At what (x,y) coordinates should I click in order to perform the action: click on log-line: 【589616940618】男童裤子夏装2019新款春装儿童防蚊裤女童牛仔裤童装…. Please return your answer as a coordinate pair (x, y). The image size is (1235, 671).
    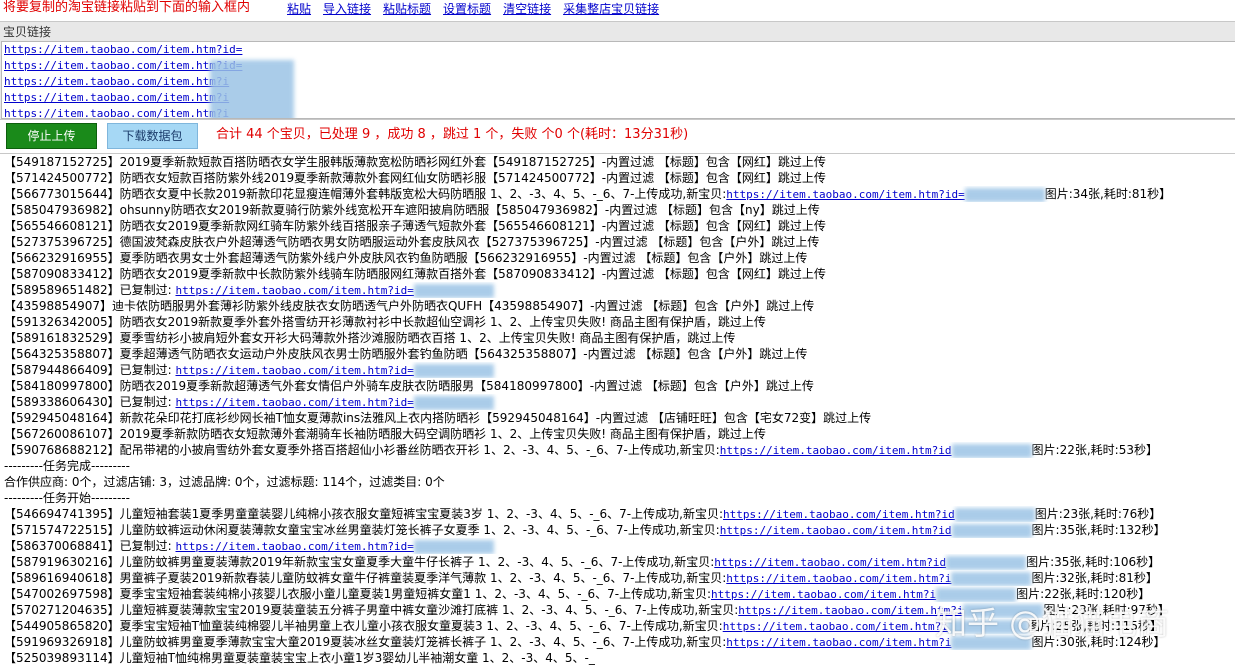
    Looking at the image, I should click on (617, 578).